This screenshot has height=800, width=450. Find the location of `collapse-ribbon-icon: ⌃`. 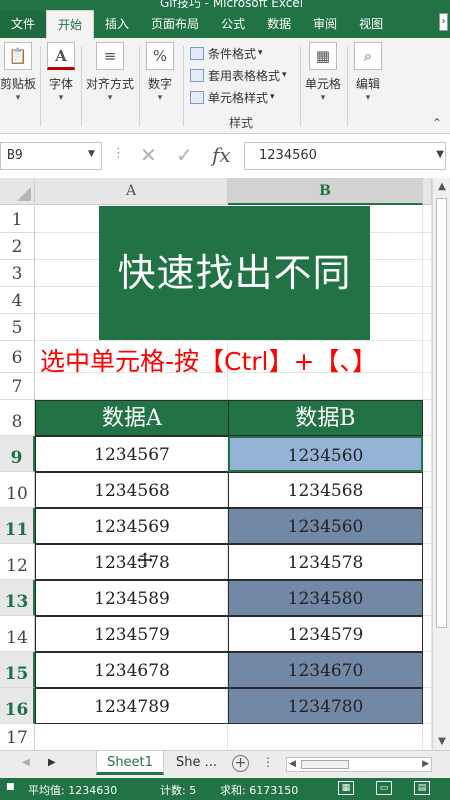

collapse-ribbon-icon: ⌃ is located at coordinates (437, 123).